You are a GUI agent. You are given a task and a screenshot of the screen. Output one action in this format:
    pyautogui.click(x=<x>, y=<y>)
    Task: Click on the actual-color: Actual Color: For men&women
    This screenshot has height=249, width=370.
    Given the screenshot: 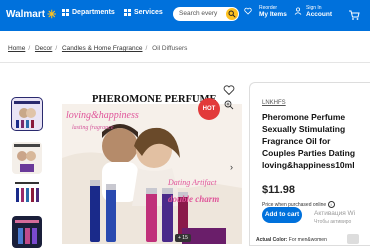 What is the action you would take?
    pyautogui.click(x=291, y=240)
    